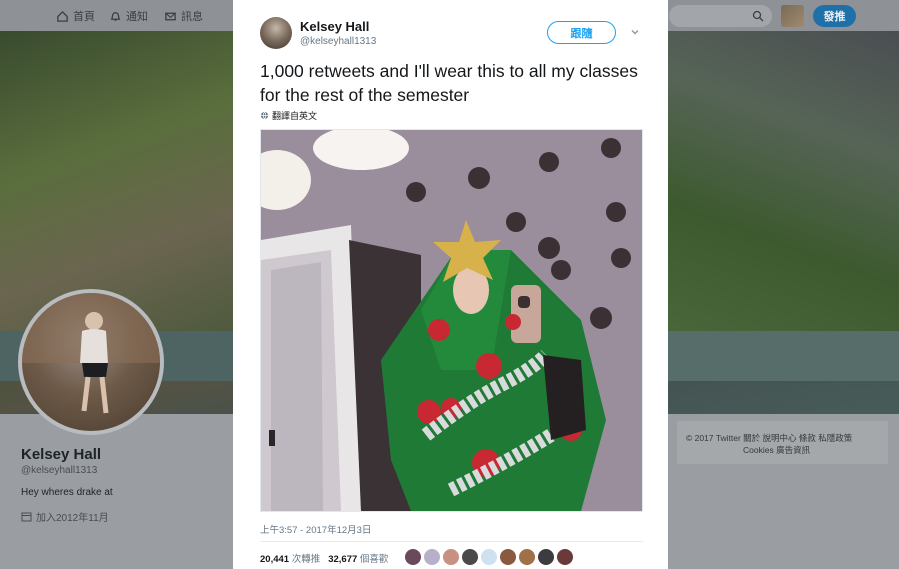  What do you see at coordinates (115, 16) in the screenshot?
I see `bell-icon` at bounding box center [115, 16].